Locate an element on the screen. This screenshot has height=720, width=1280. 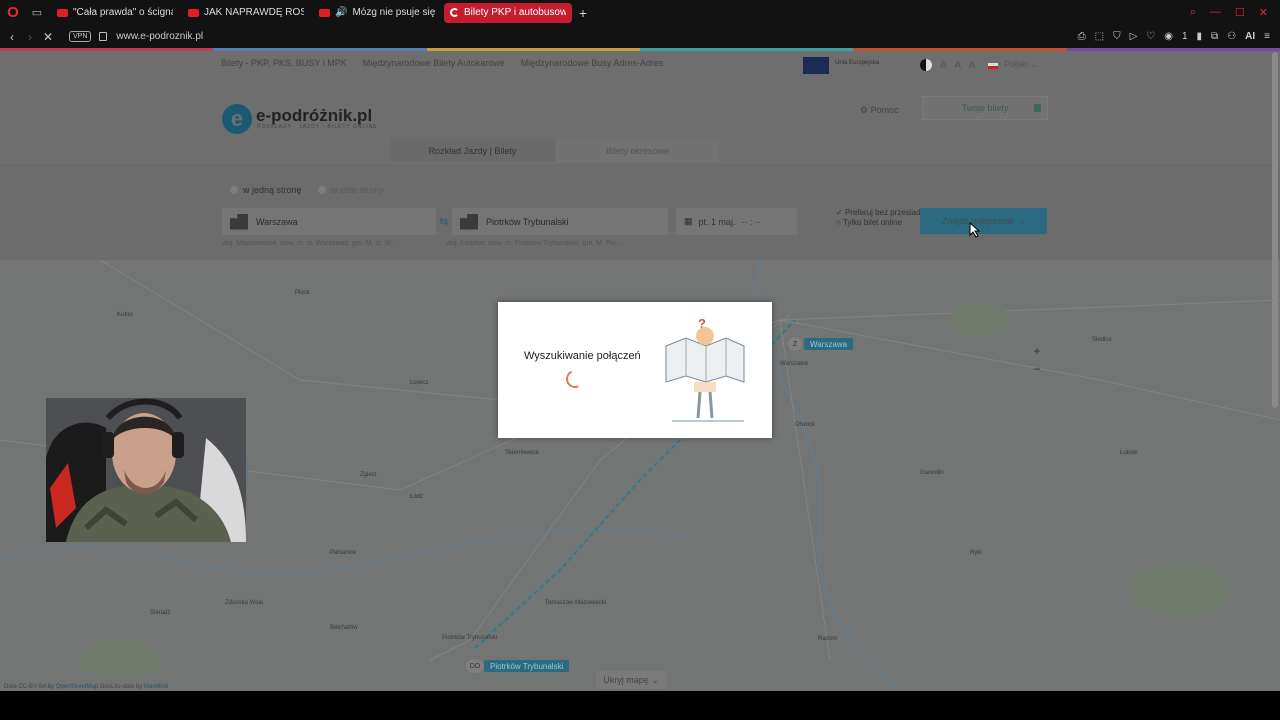
tab-title: Mózg nie psuje się sa is located at coordinates (393, 12).